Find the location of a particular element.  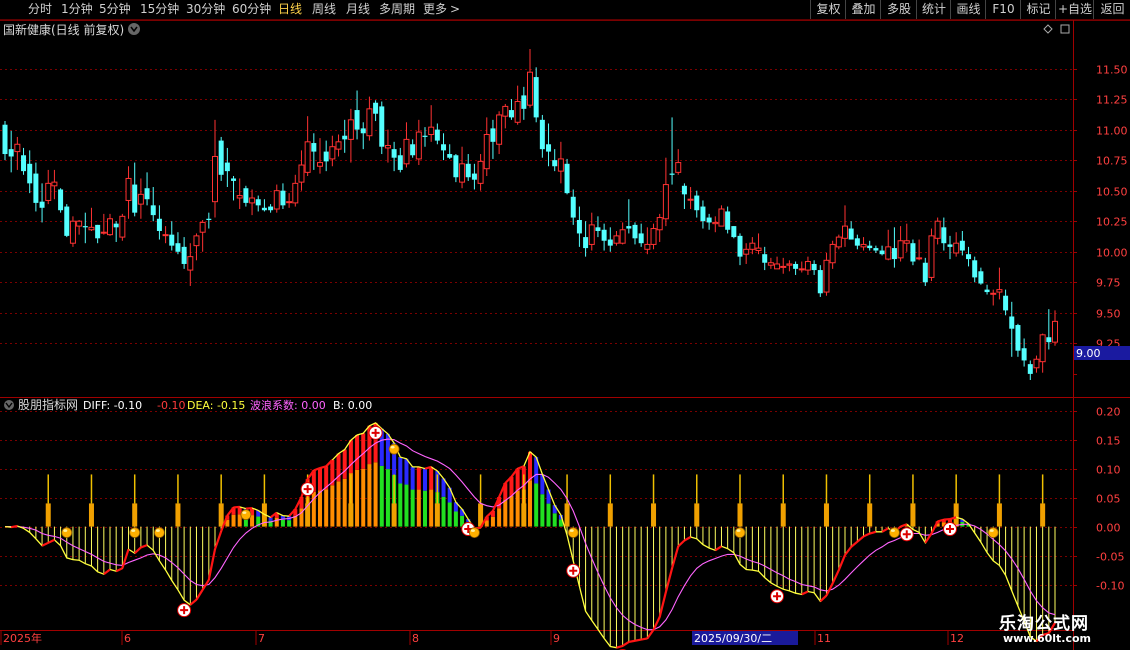

x-axis-label: 11 is located at coordinates (824, 638).